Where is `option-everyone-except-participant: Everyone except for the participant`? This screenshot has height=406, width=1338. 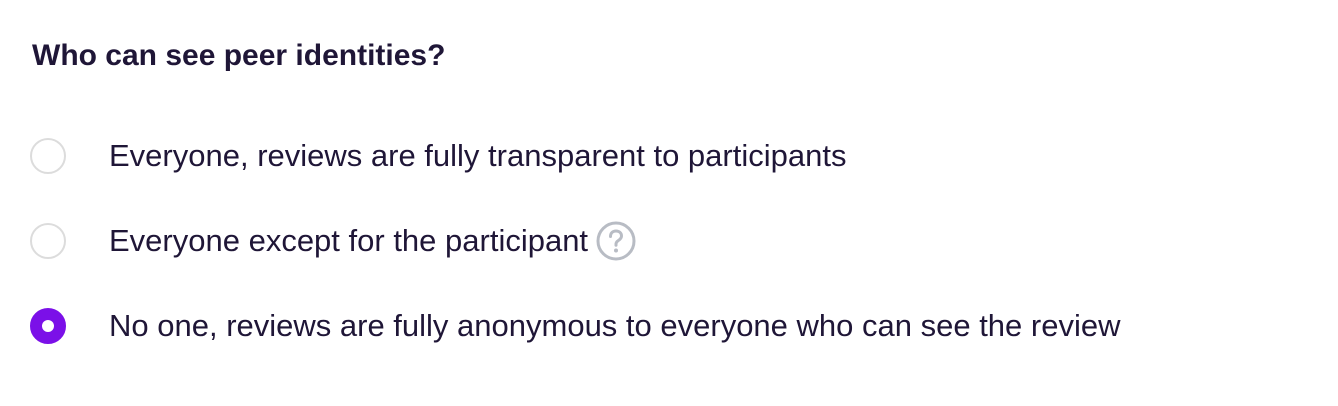
option-everyone-except-participant: Everyone except for the participant is located at coordinates (333, 241).